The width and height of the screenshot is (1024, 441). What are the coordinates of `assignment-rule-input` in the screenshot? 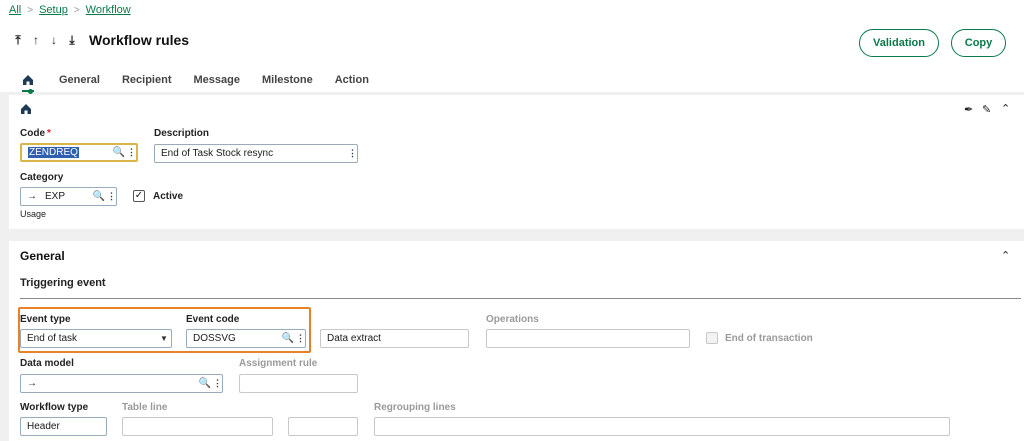 It's located at (298, 383).